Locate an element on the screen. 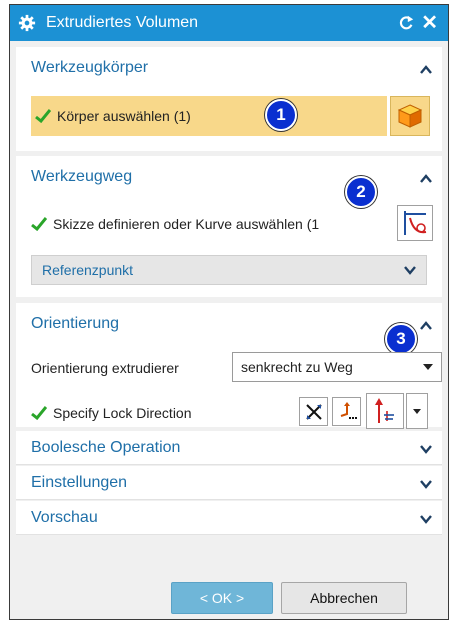 Image resolution: width=452 pixels, height=624 pixels. curve-select-button is located at coordinates (415, 223).